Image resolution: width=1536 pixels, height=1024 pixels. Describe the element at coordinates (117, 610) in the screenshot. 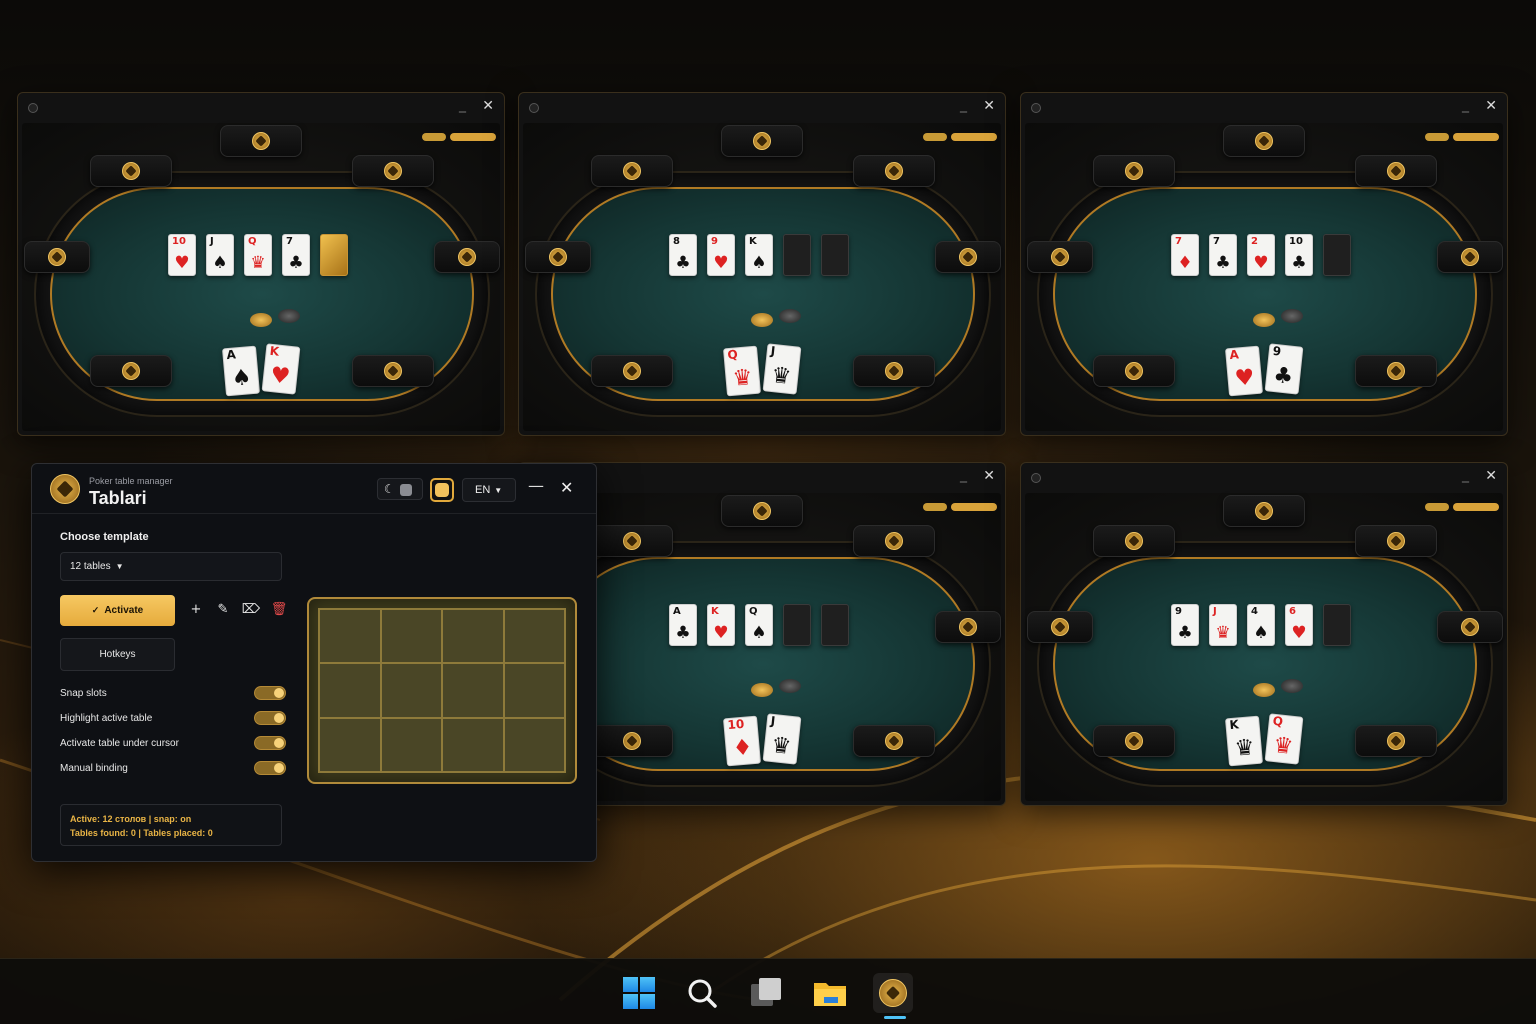

I see `activate-button: ✓ Activate` at that location.